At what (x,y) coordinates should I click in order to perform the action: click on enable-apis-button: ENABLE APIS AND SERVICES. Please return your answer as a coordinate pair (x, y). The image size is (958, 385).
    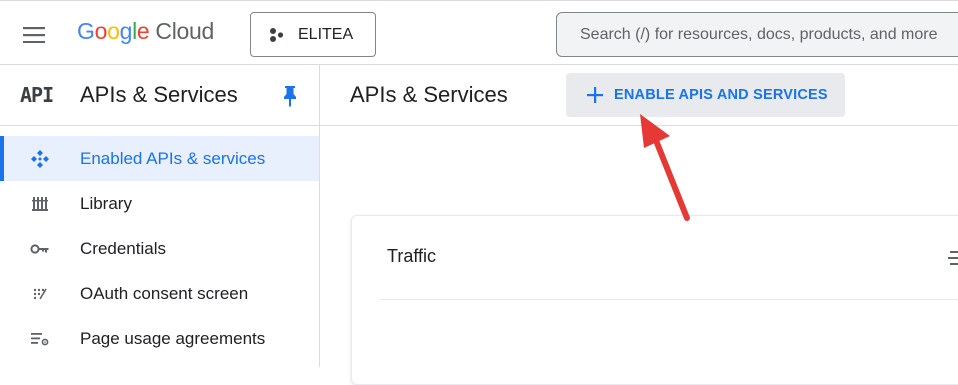
    Looking at the image, I should click on (705, 95).